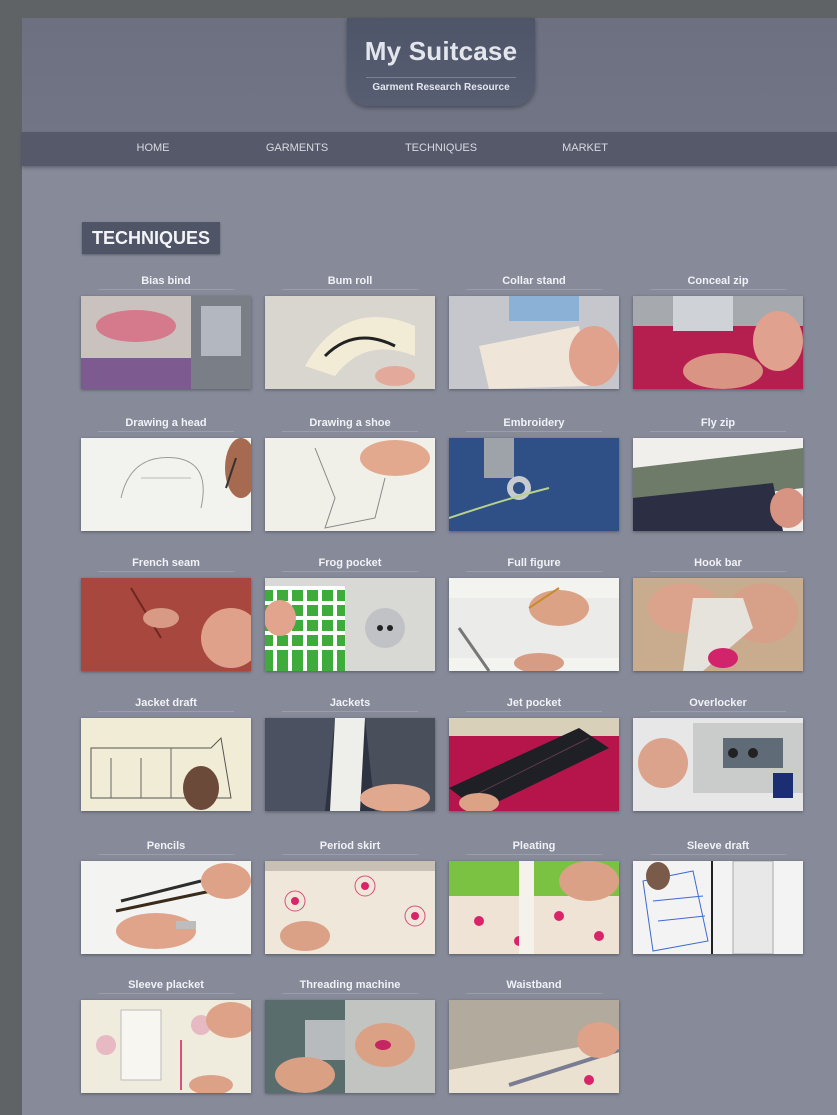  What do you see at coordinates (534, 985) in the screenshot?
I see `technique-label: Waistband` at bounding box center [534, 985].